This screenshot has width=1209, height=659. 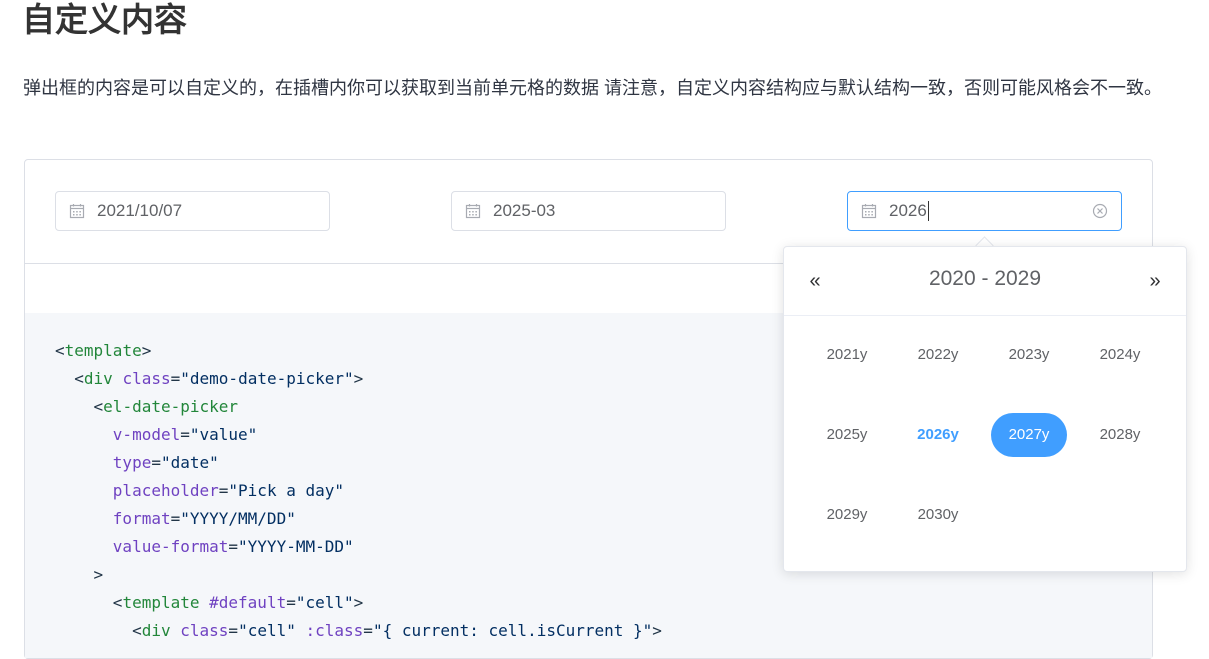 I want to click on year-panel-header: « 2020 - 2029 », so click(x=985, y=281).